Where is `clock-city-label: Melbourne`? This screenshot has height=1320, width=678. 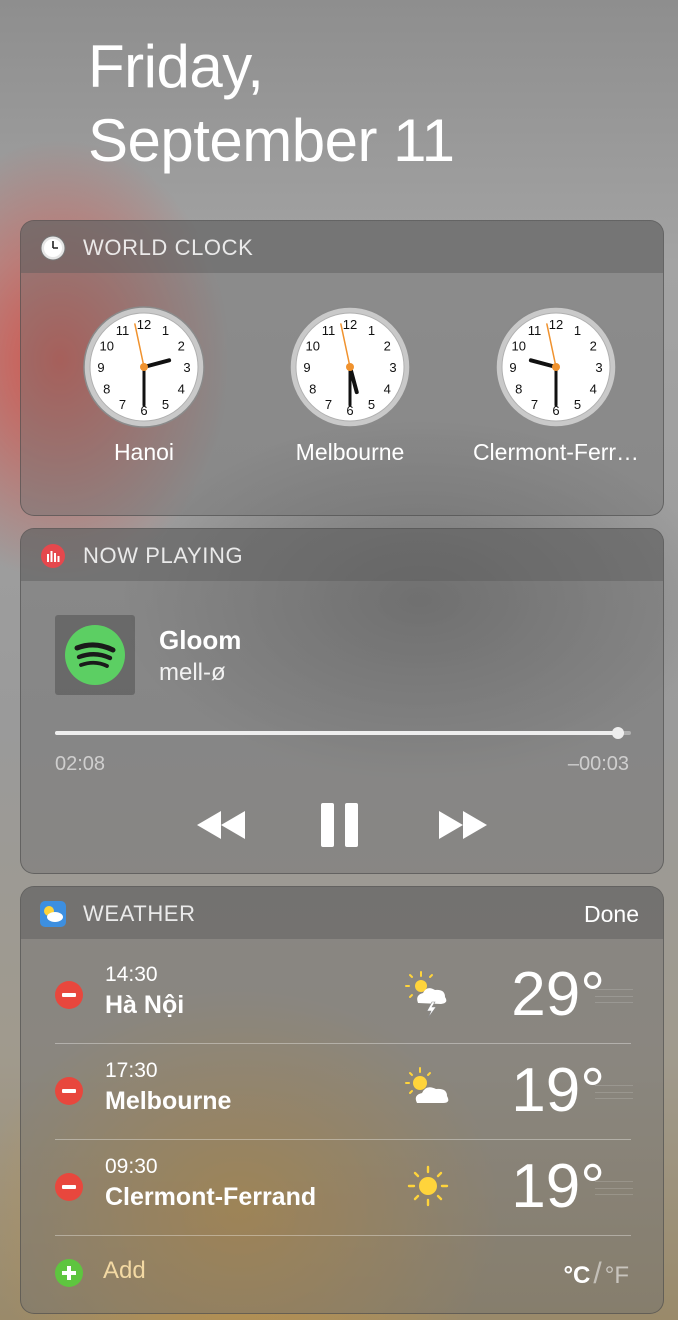 clock-city-label: Melbourne is located at coordinates (350, 452).